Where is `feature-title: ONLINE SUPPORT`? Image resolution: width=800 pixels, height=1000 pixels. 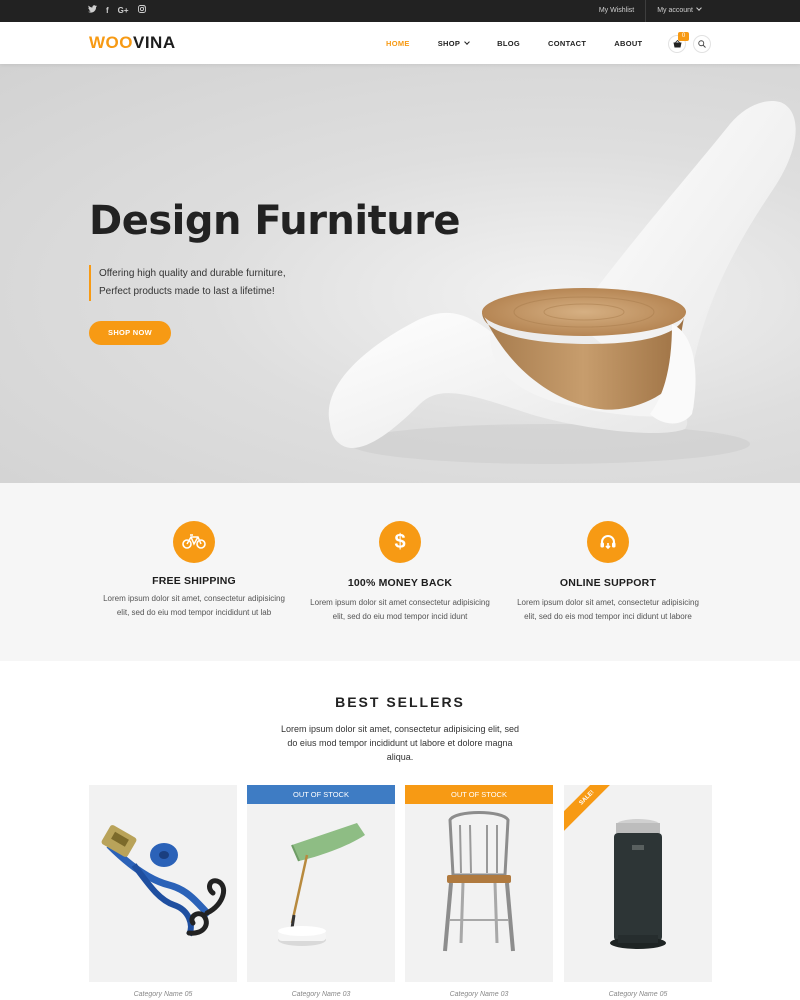 feature-title: ONLINE SUPPORT is located at coordinates (608, 583).